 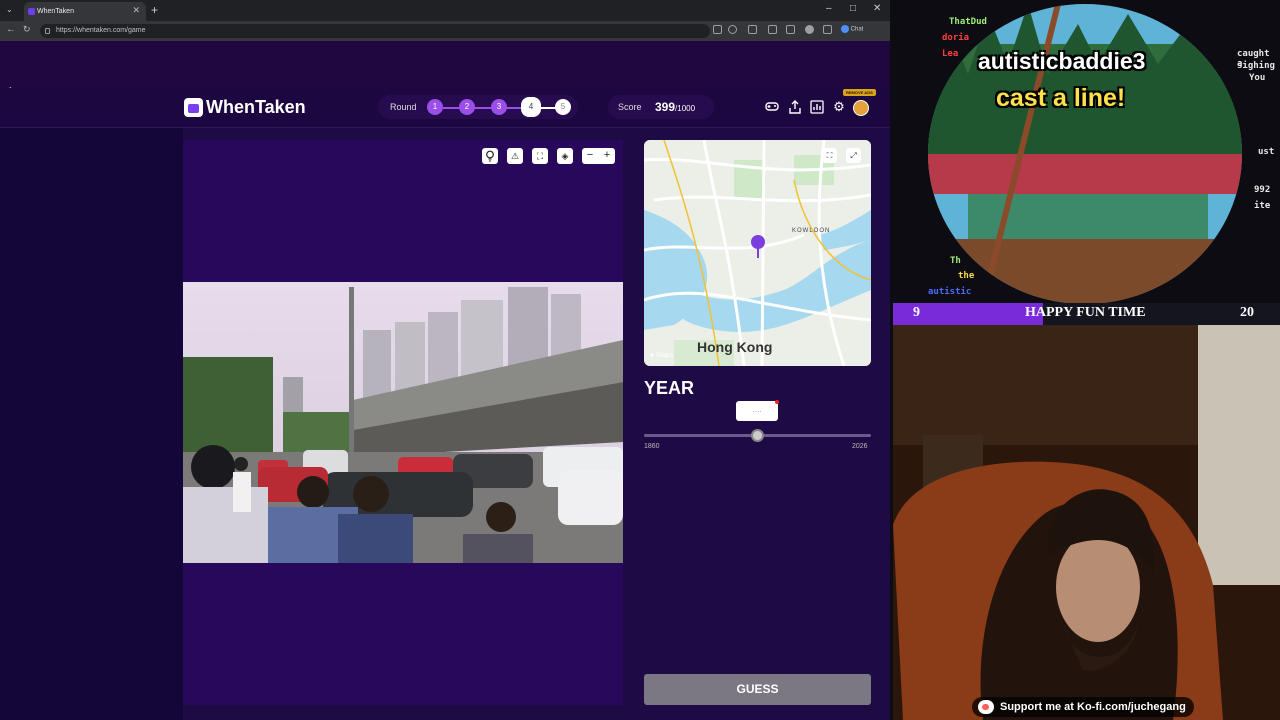 I want to click on year-min-label: 1860, so click(x=652, y=446).